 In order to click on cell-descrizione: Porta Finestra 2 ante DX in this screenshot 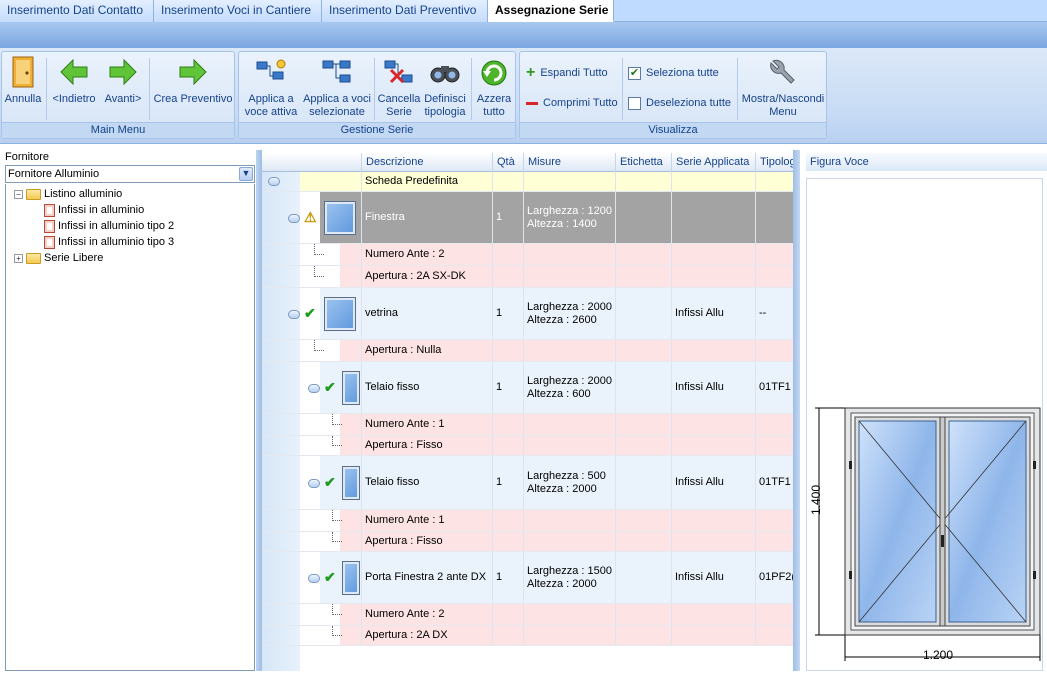, I will do `click(426, 577)`.